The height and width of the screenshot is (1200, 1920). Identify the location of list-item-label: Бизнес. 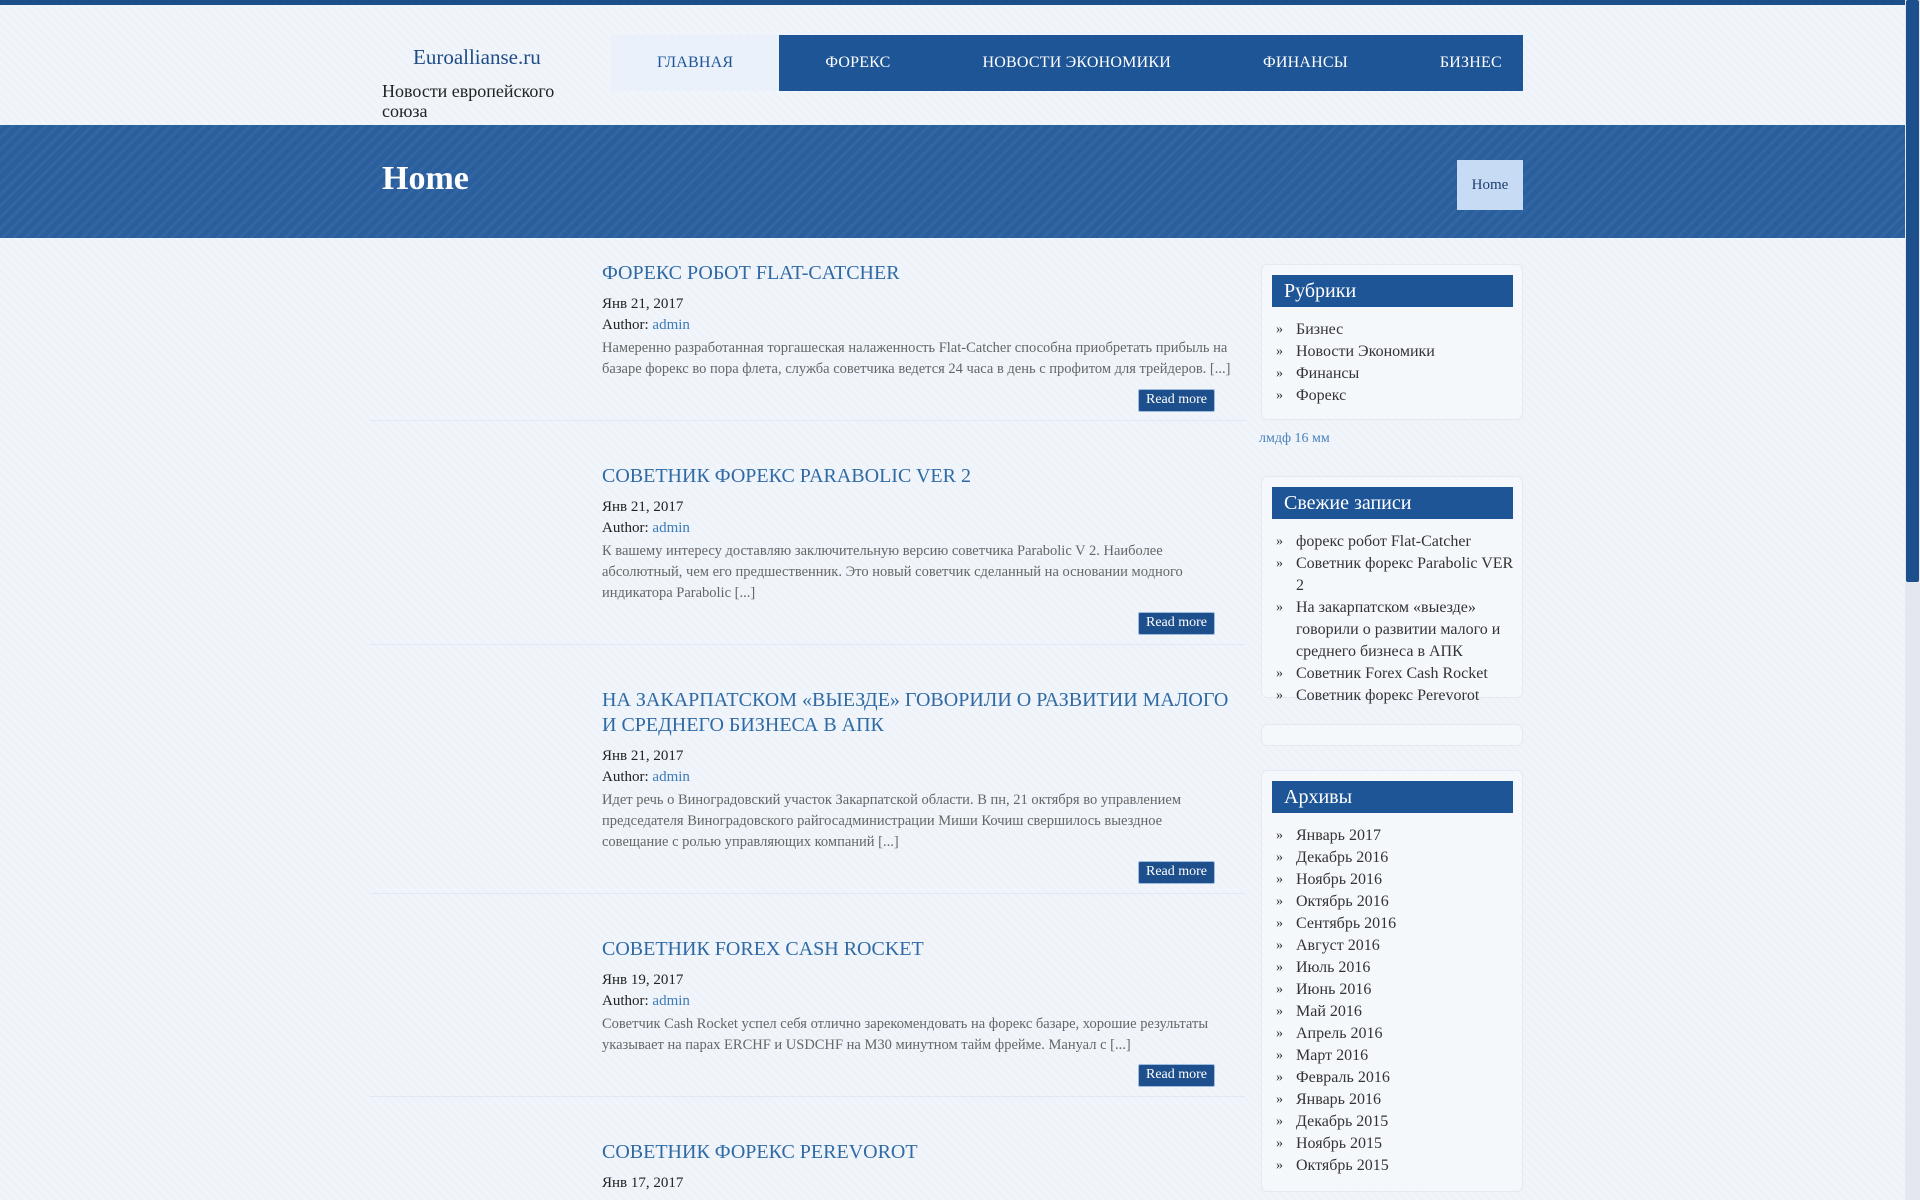
(1320, 329).